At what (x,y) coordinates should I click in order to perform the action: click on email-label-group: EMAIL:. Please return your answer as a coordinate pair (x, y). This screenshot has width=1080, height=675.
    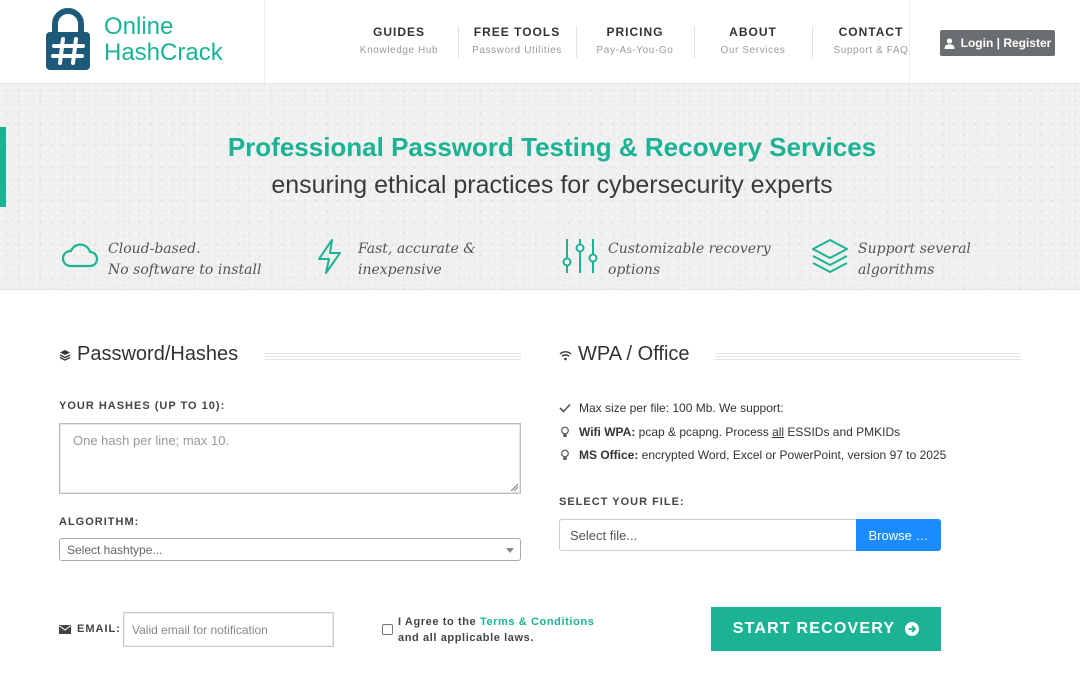
    Looking at the image, I should click on (90, 629).